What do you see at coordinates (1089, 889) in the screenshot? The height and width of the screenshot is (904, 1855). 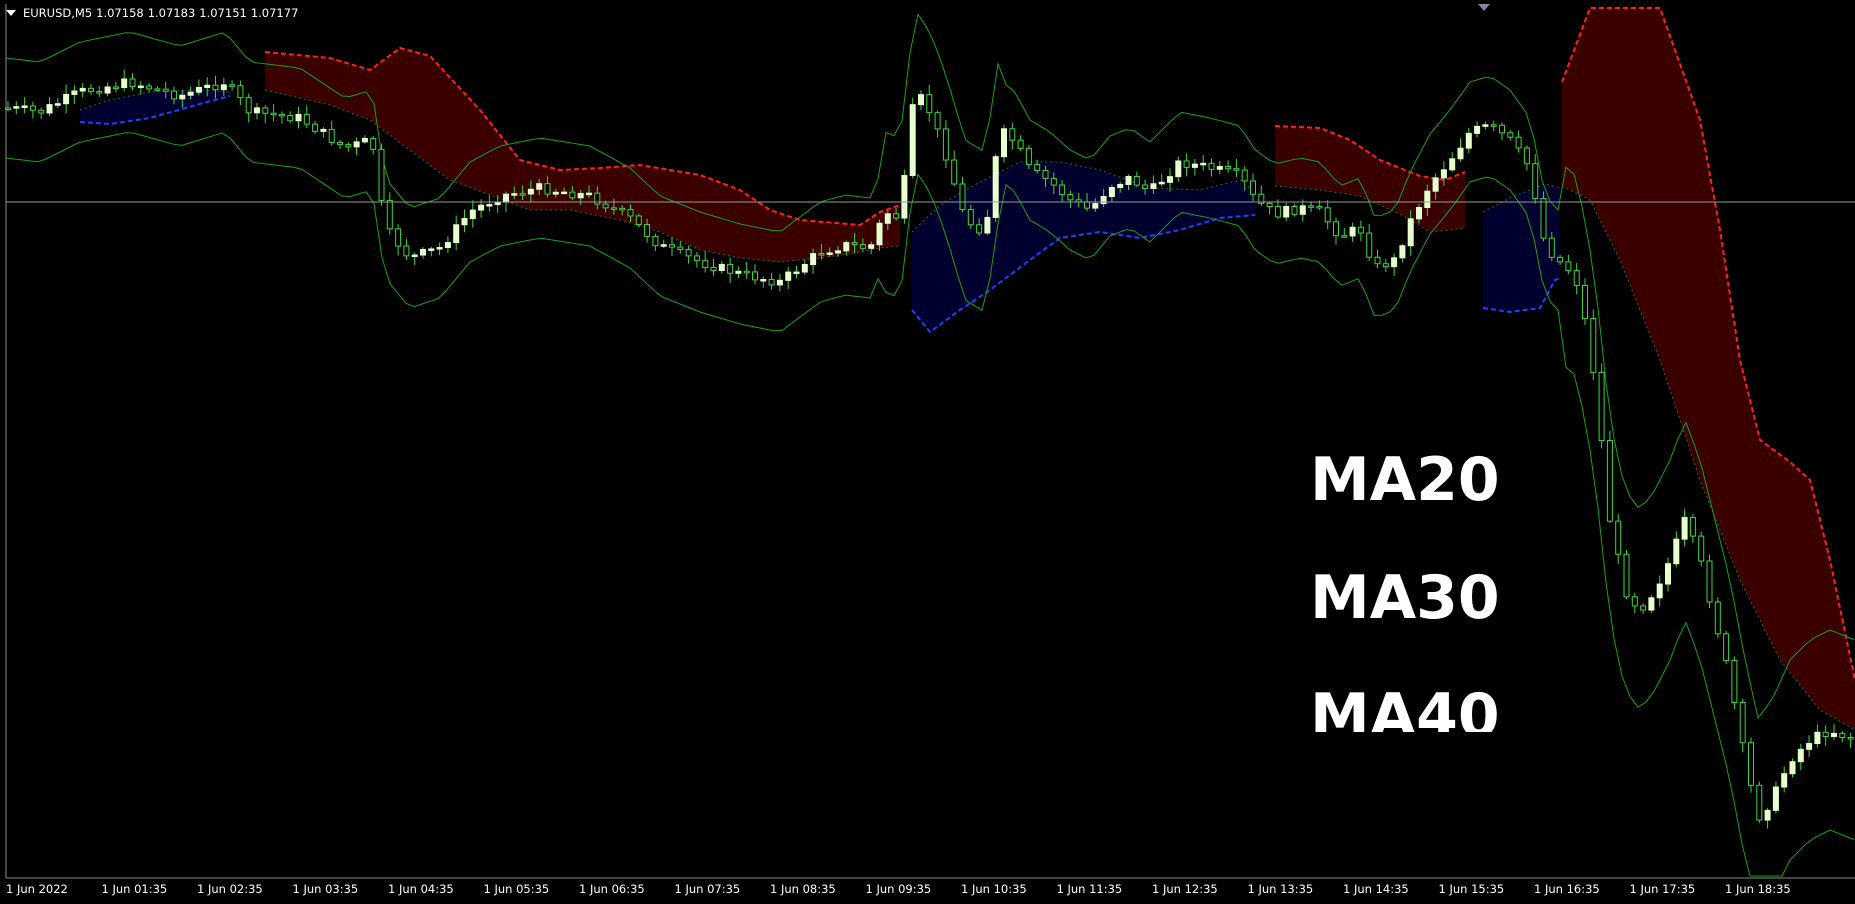 I see `time-tick-label: 1 Jun 11:35` at bounding box center [1089, 889].